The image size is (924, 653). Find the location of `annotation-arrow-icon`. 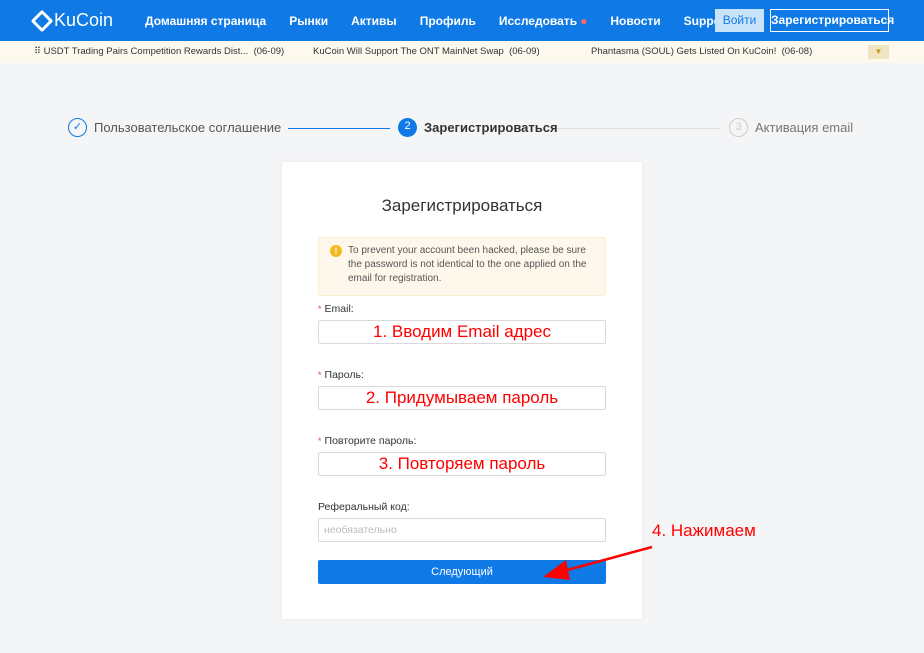

annotation-arrow-icon is located at coordinates (598, 562).